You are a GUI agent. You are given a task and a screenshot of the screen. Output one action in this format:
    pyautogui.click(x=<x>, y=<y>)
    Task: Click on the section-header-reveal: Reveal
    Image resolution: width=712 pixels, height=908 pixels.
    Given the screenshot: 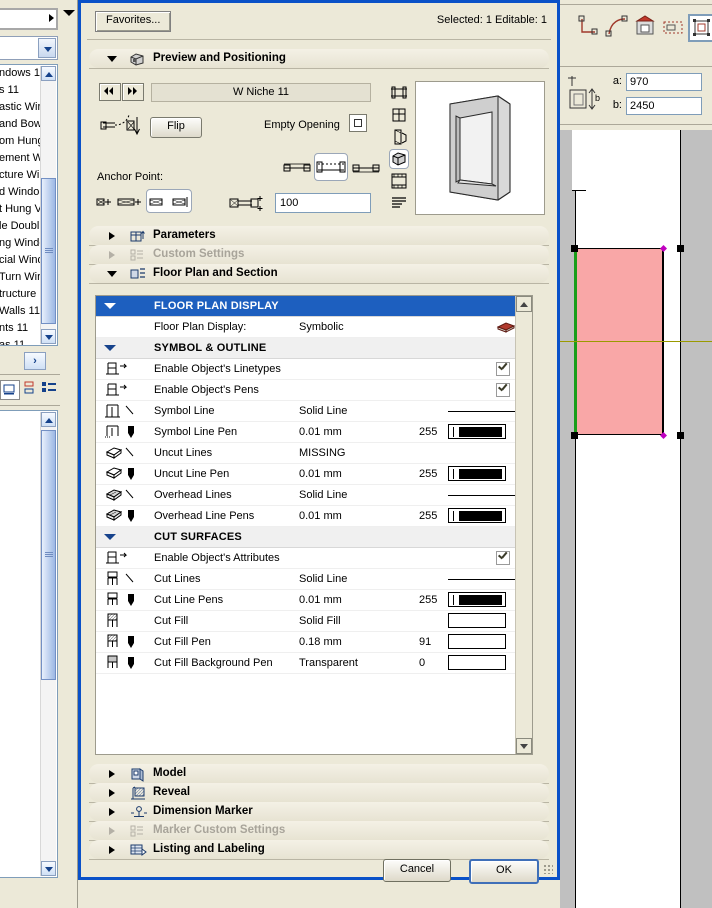 What is the action you would take?
    pyautogui.click(x=319, y=793)
    